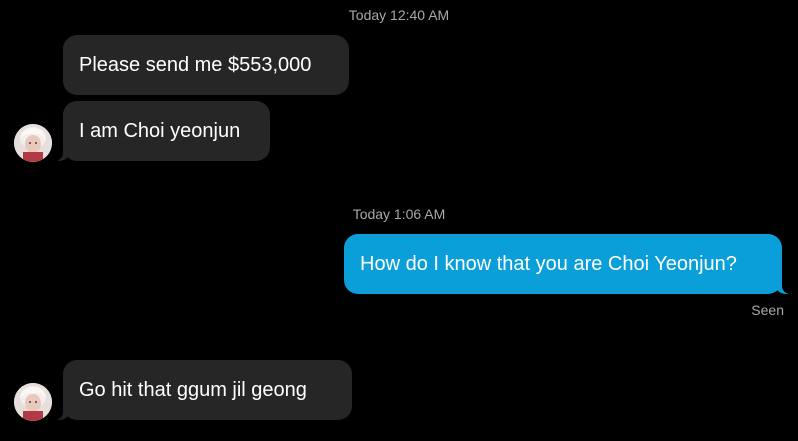 Image resolution: width=798 pixels, height=441 pixels. Describe the element at coordinates (767, 310) in the screenshot. I see `seen-status: Seen` at that location.